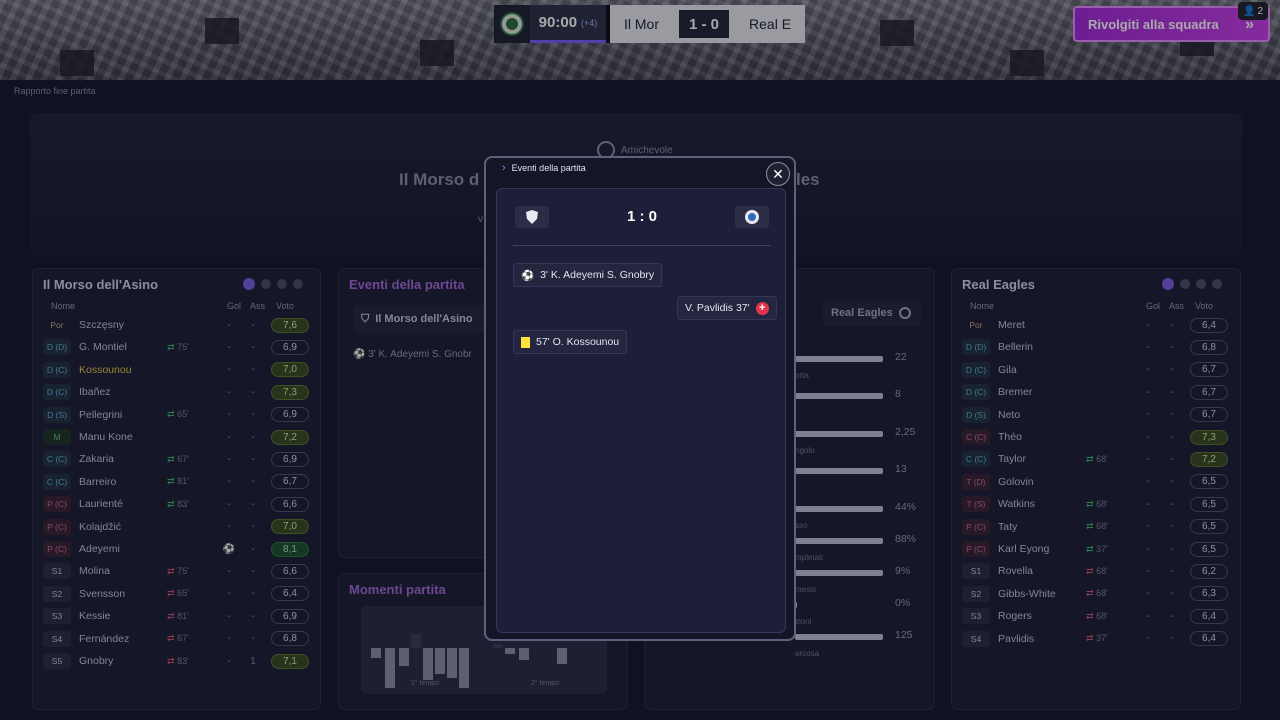 The image size is (1280, 720). What do you see at coordinates (528, 275) in the screenshot?
I see `goal-icon: ⚽` at bounding box center [528, 275].